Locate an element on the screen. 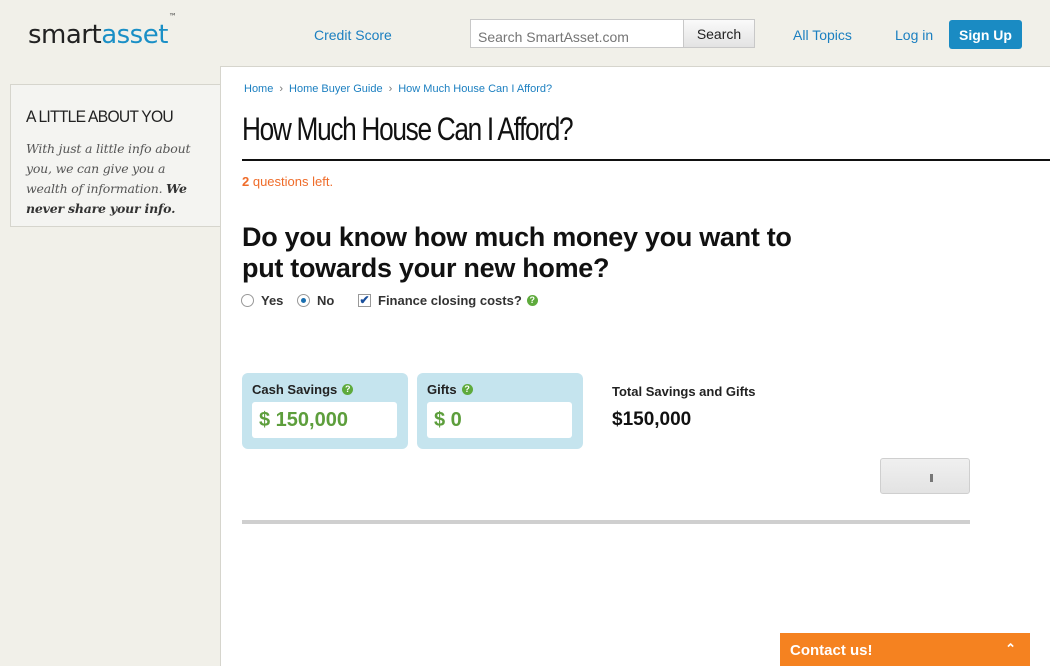  cash-savings-card: Cash Savings? $ 150,000 is located at coordinates (325, 411).